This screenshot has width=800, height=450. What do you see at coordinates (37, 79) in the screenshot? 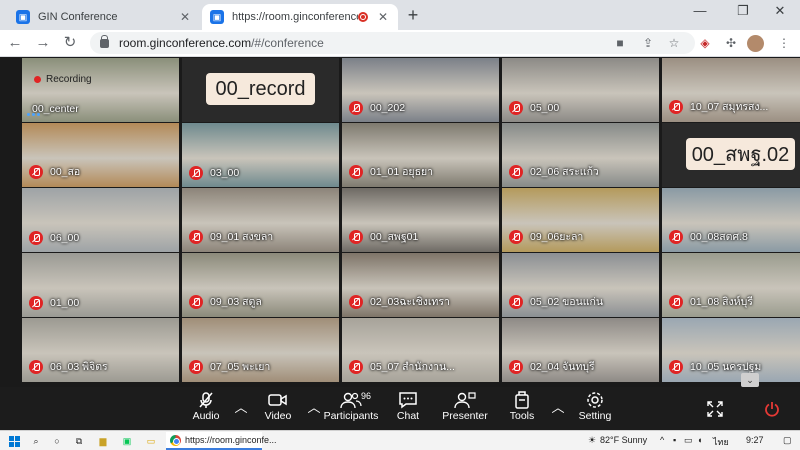
I see `recording-dot-icon` at bounding box center [37, 79].